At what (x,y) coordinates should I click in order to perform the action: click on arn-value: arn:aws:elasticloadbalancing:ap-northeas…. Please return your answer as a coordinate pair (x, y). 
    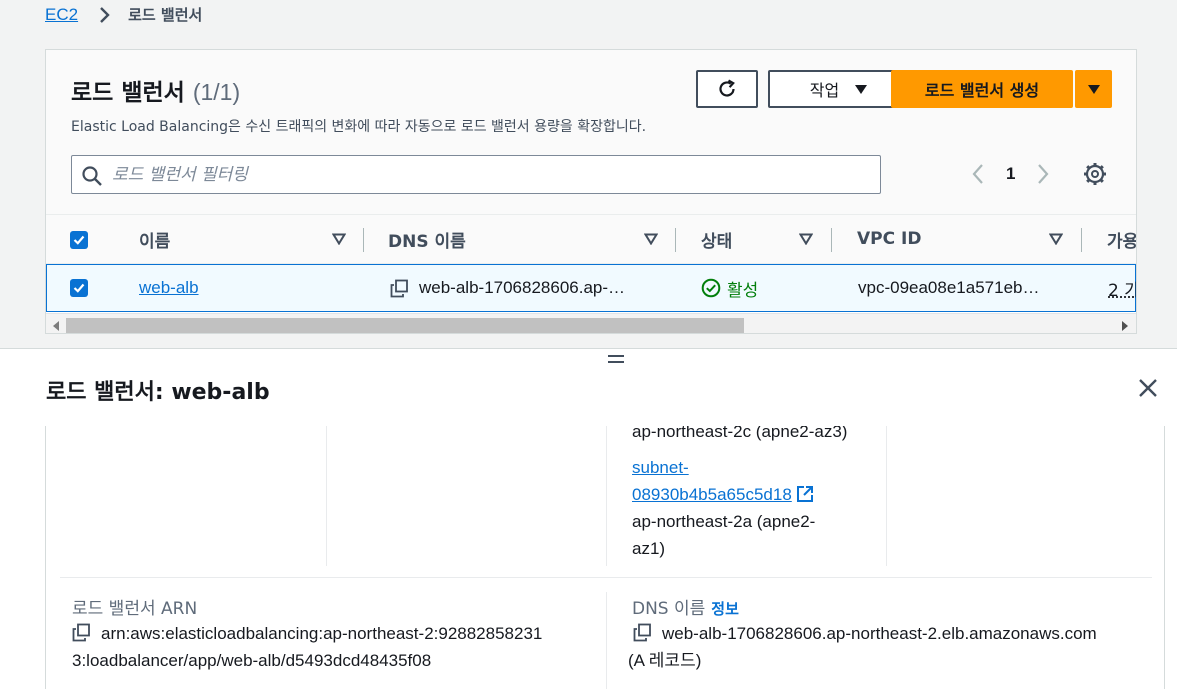
    Looking at the image, I should click on (332, 647).